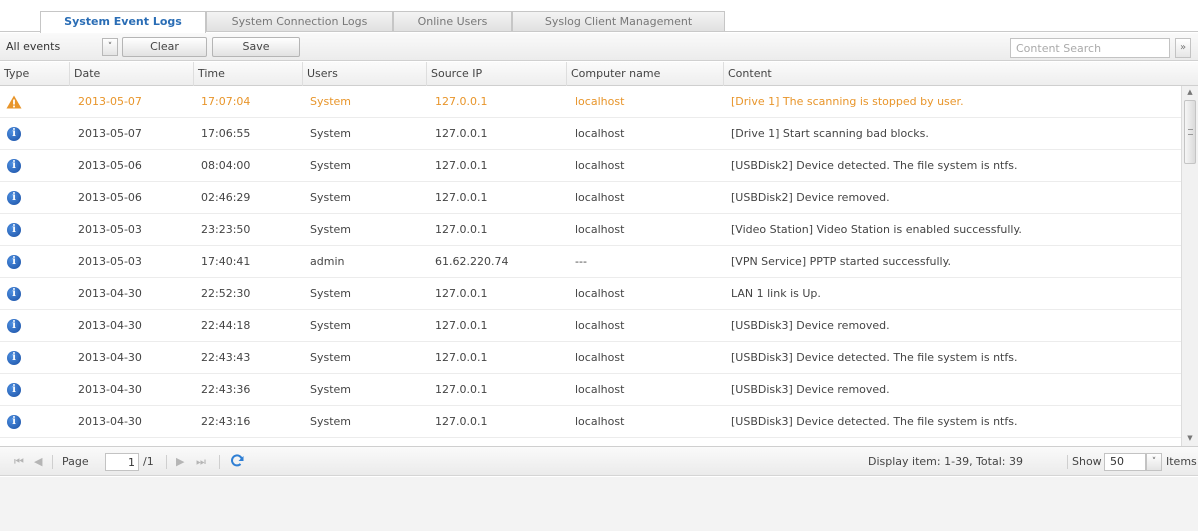 This screenshot has width=1198, height=531. I want to click on content-search-input, so click(1090, 48).